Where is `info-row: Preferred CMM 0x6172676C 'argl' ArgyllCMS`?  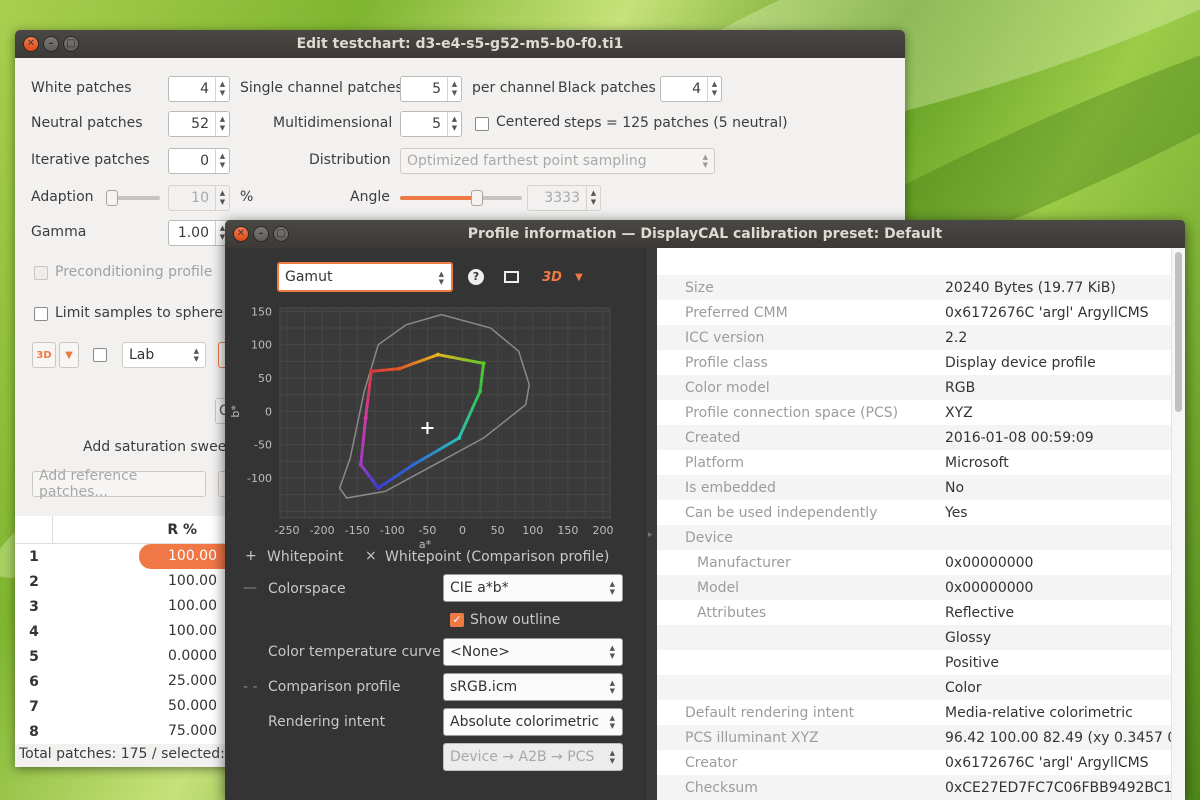 info-row: Preferred CMM 0x6172676C 'argl' ArgyllCMS is located at coordinates (914, 312).